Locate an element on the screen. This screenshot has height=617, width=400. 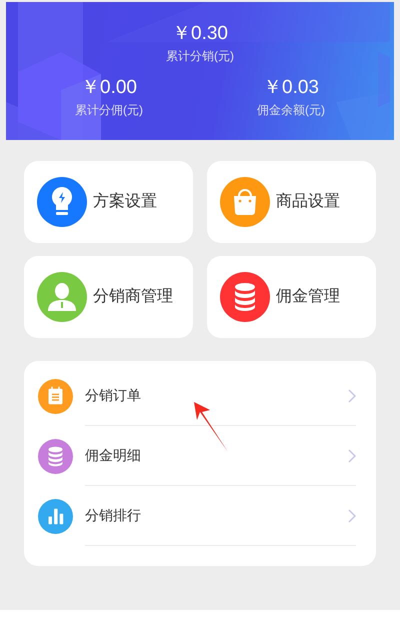
feature-tile: 商品设置 is located at coordinates (291, 202).